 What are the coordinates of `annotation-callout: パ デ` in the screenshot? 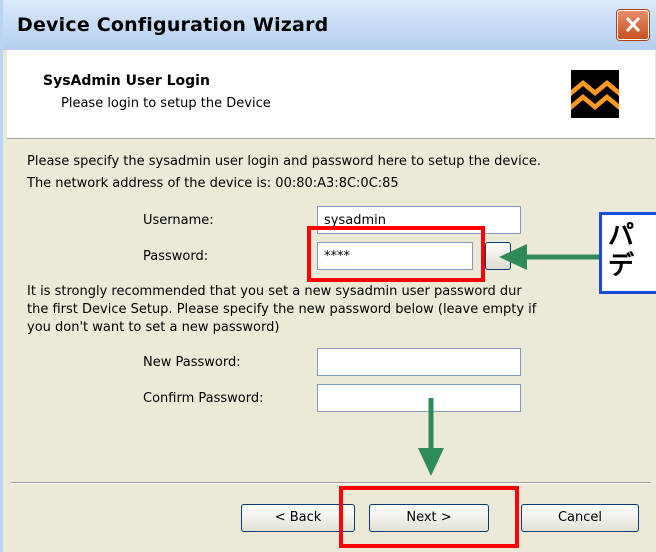 It's located at (627, 253).